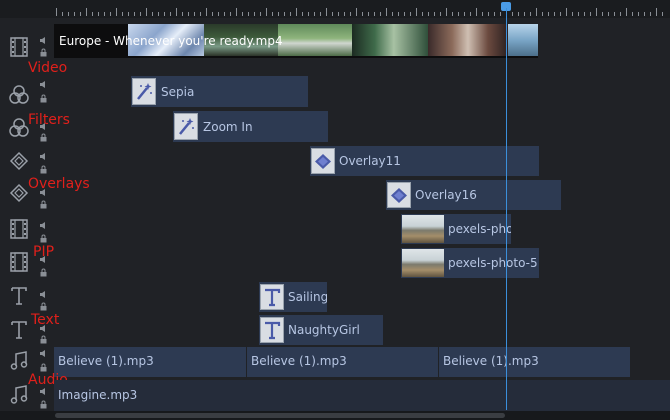 The height and width of the screenshot is (420, 670). I want to click on pip-clip: pexels-pho, so click(456, 229).